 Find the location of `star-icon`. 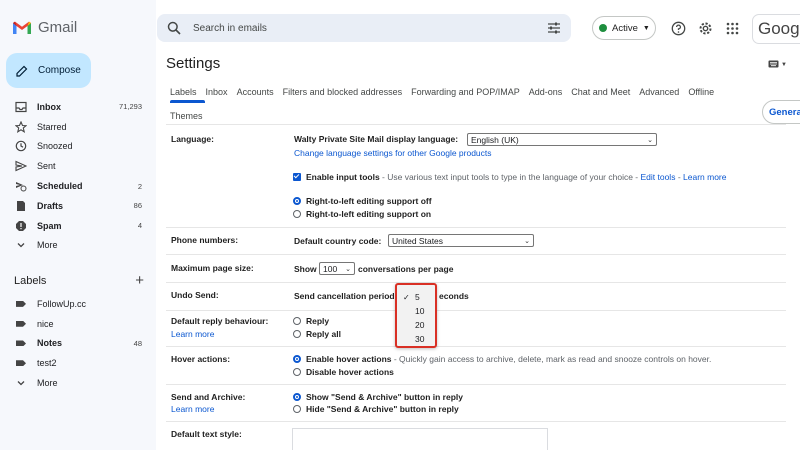

star-icon is located at coordinates (21, 127).